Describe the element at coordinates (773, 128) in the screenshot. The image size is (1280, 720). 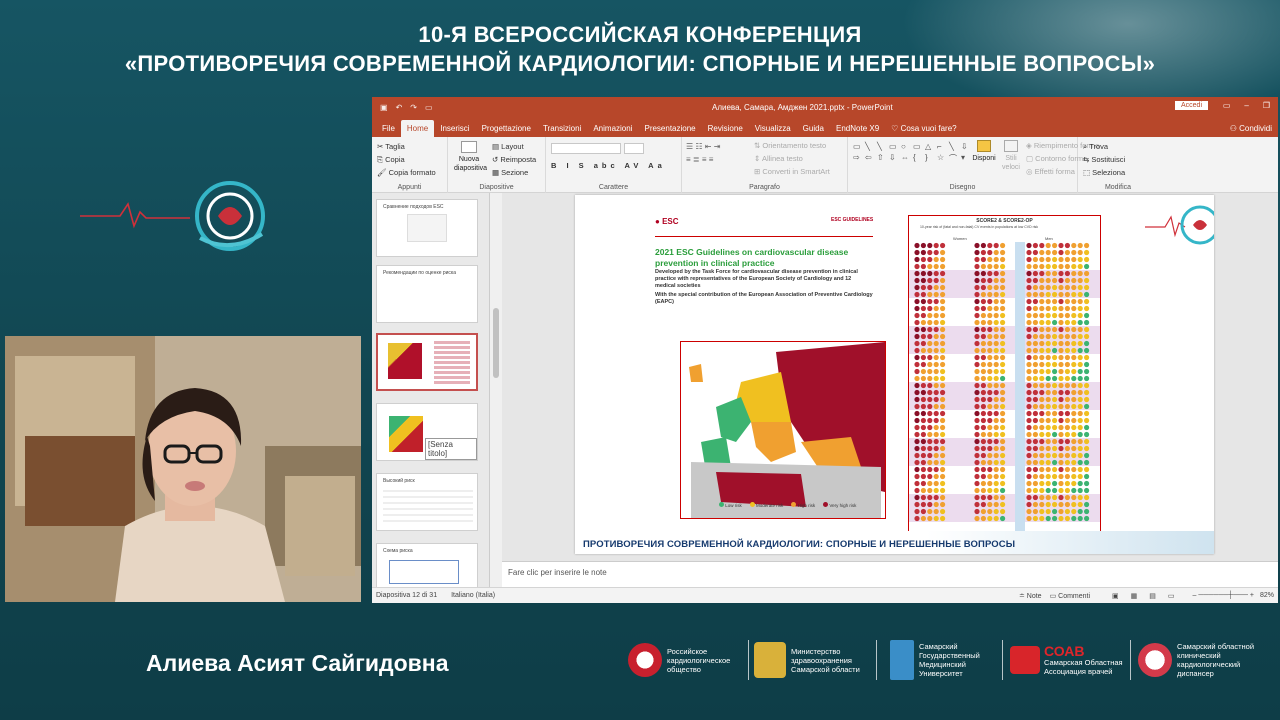
I see `tab-view: Visualizza` at that location.